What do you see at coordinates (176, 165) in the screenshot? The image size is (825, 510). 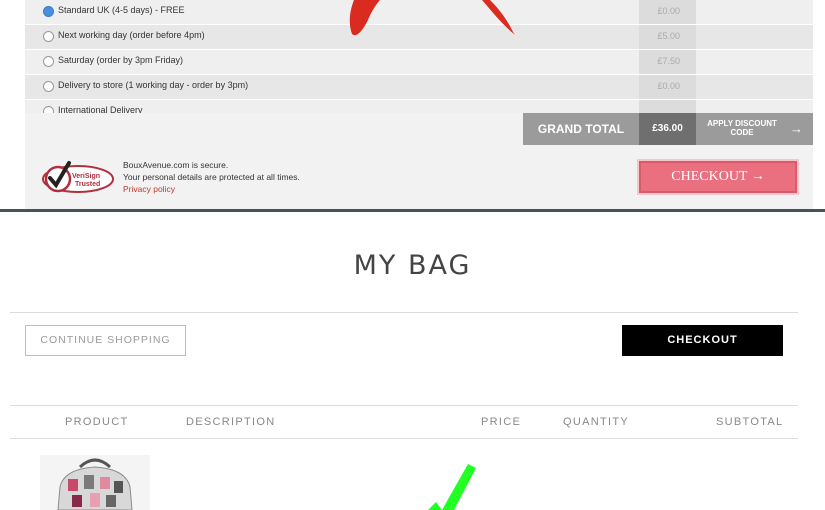 I see `secure-line: BouxAvenue.com is secure.` at bounding box center [176, 165].